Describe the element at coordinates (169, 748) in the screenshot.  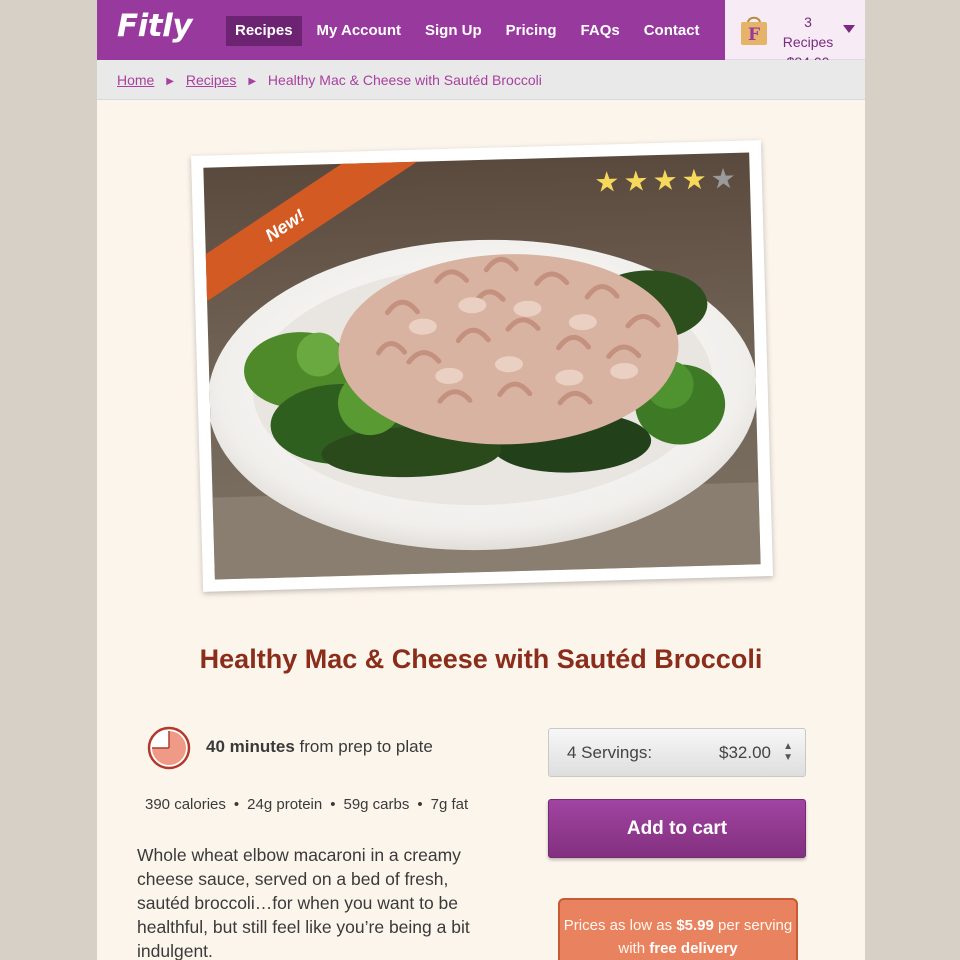
I see `timer-icon` at that location.